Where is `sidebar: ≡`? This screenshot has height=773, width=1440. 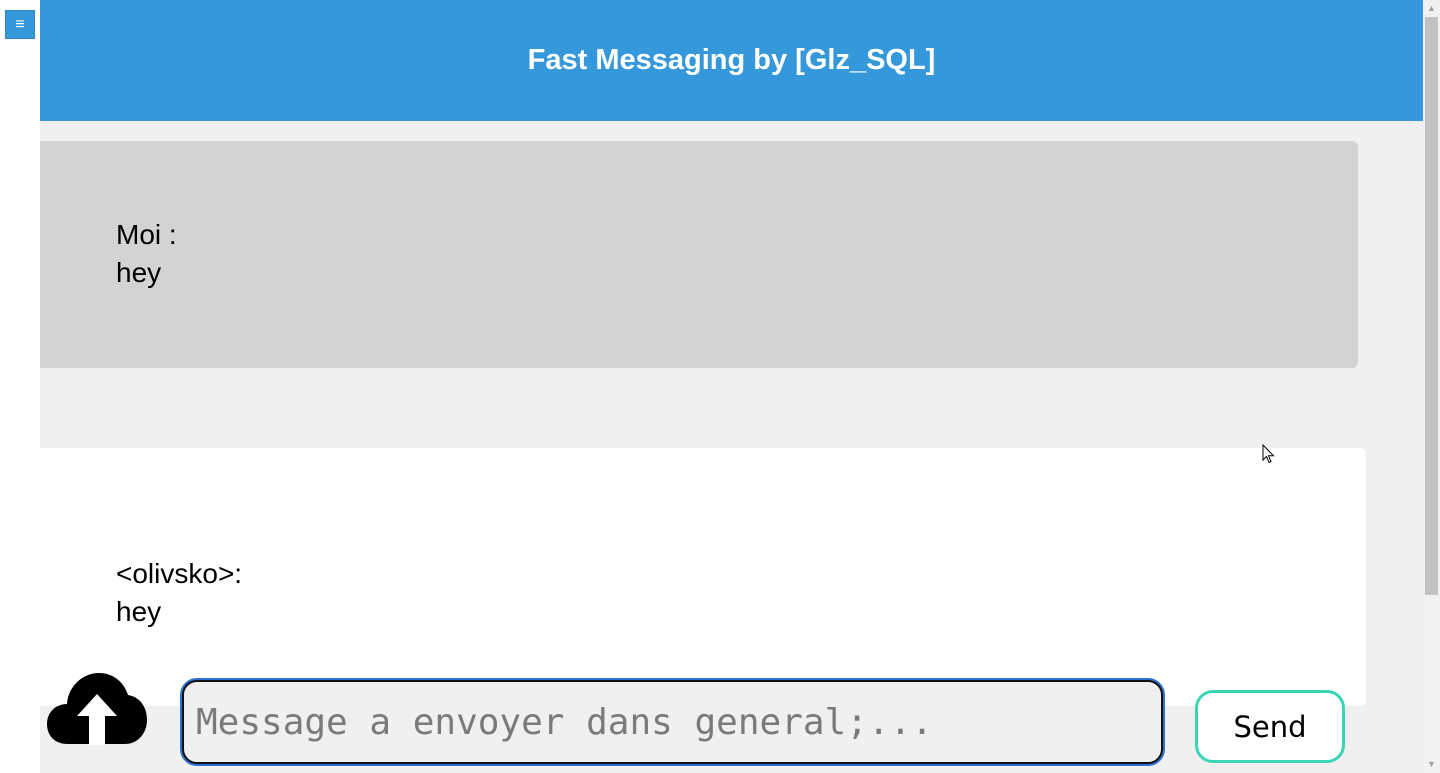
sidebar: ≡ is located at coordinates (20, 386).